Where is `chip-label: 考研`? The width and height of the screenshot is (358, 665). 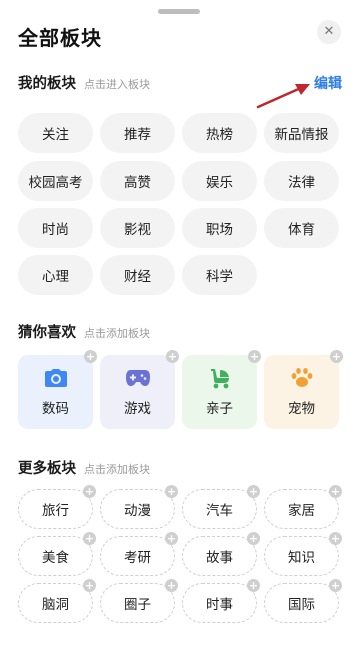 chip-label: 考研 is located at coordinates (137, 558).